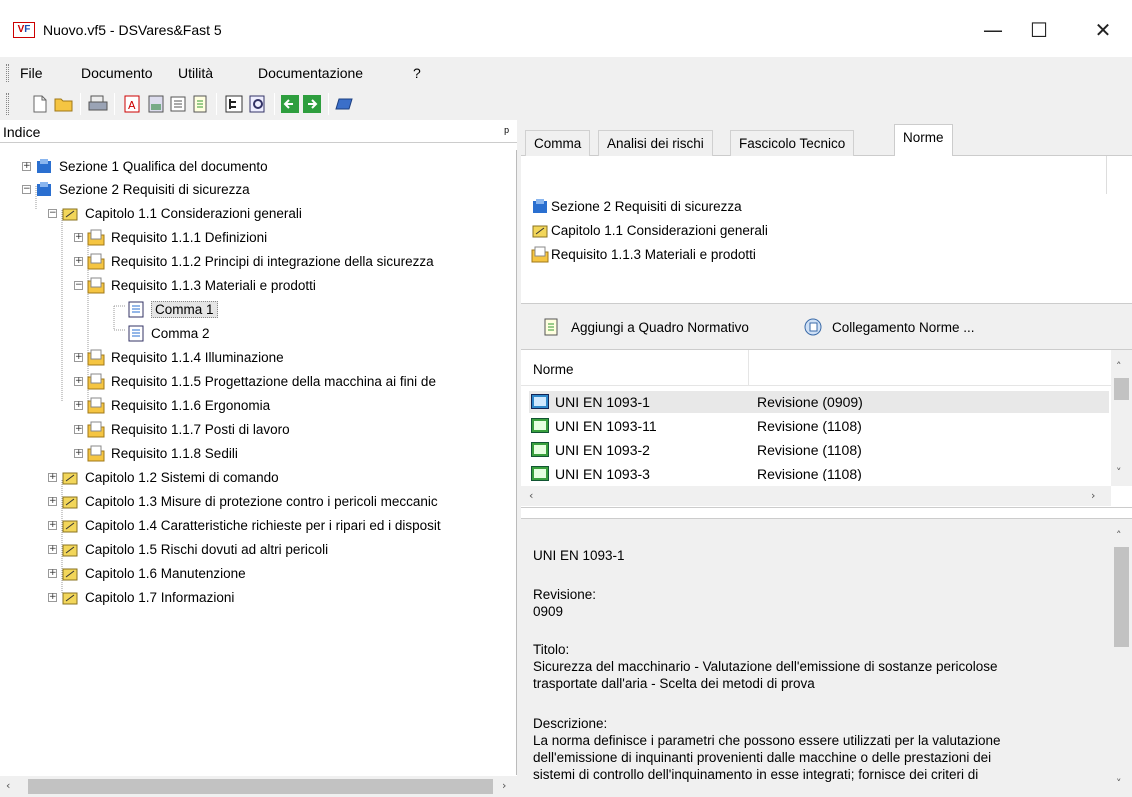  What do you see at coordinates (170, 237) in the screenshot?
I see `tree-item: + Requisito 1.1.1 Definizioni` at bounding box center [170, 237].